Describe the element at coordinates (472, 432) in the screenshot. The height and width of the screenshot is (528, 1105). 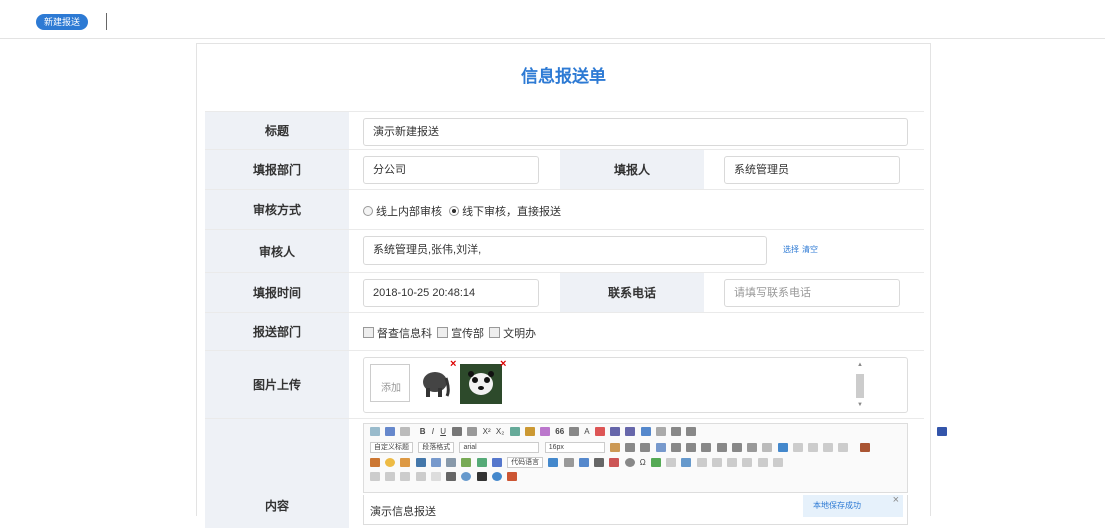
I see `strike-icon` at that location.